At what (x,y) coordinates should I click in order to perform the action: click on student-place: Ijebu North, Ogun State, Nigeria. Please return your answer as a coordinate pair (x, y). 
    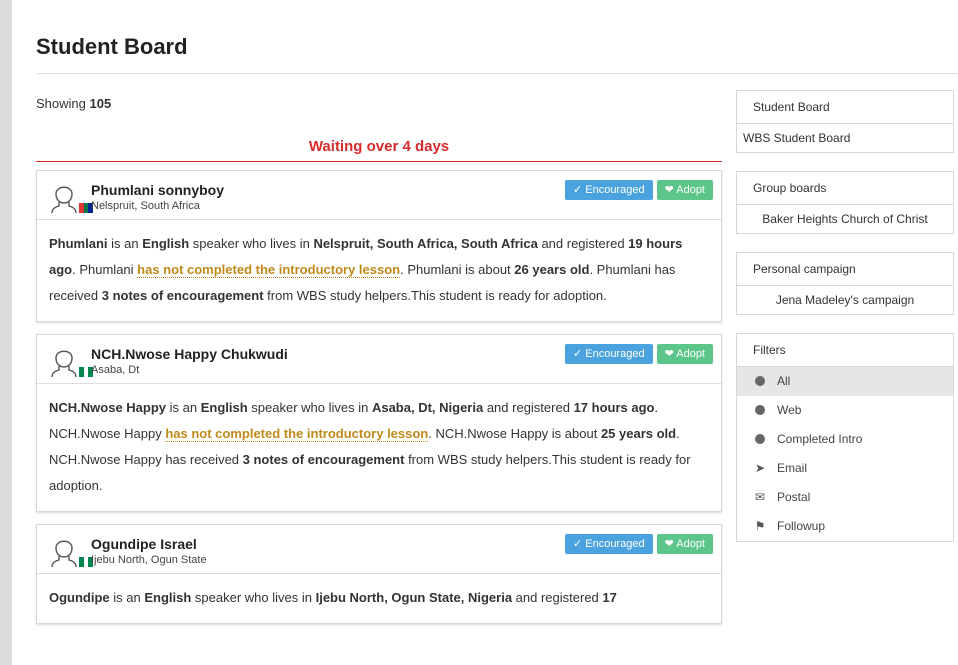
    Looking at the image, I should click on (414, 597).